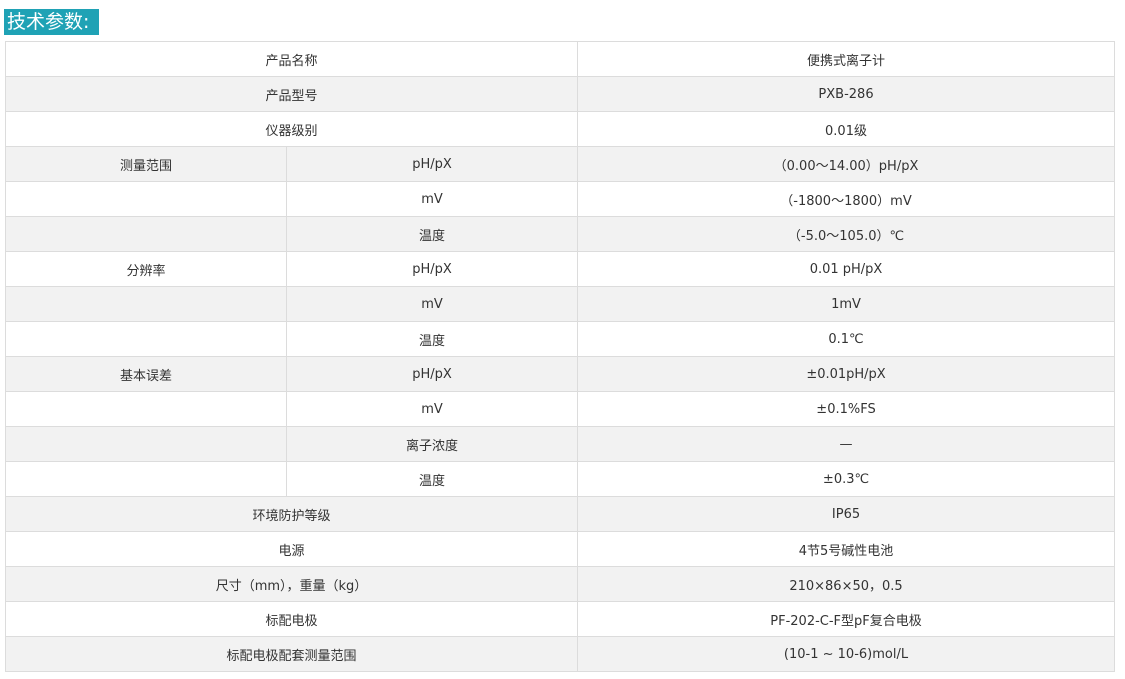  What do you see at coordinates (146, 164) in the screenshot?
I see `row-group: 测量范围` at bounding box center [146, 164].